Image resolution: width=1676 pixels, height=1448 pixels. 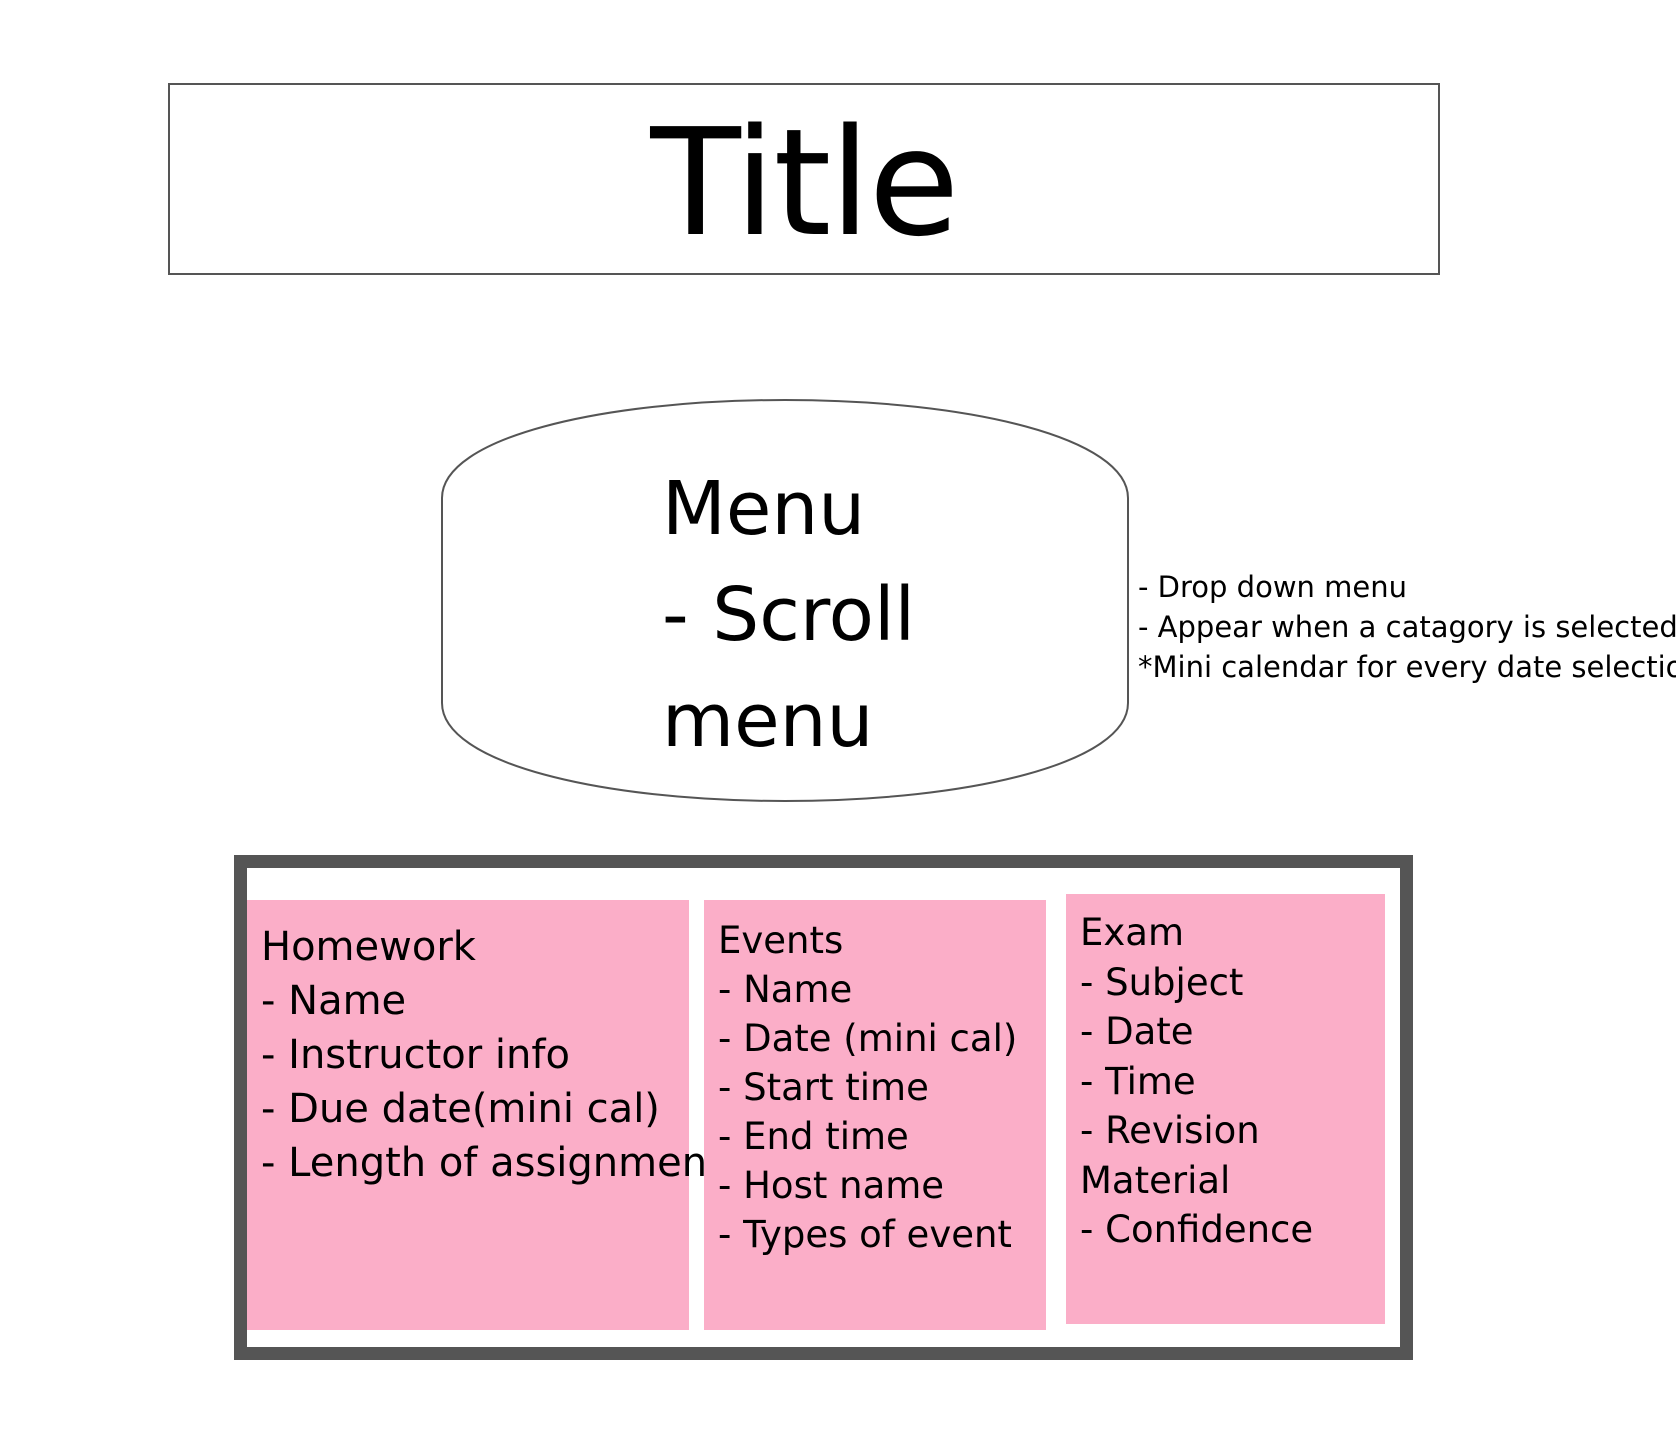 What do you see at coordinates (492, 1163) in the screenshot?
I see `card-item: - Length of assignment` at bounding box center [492, 1163].